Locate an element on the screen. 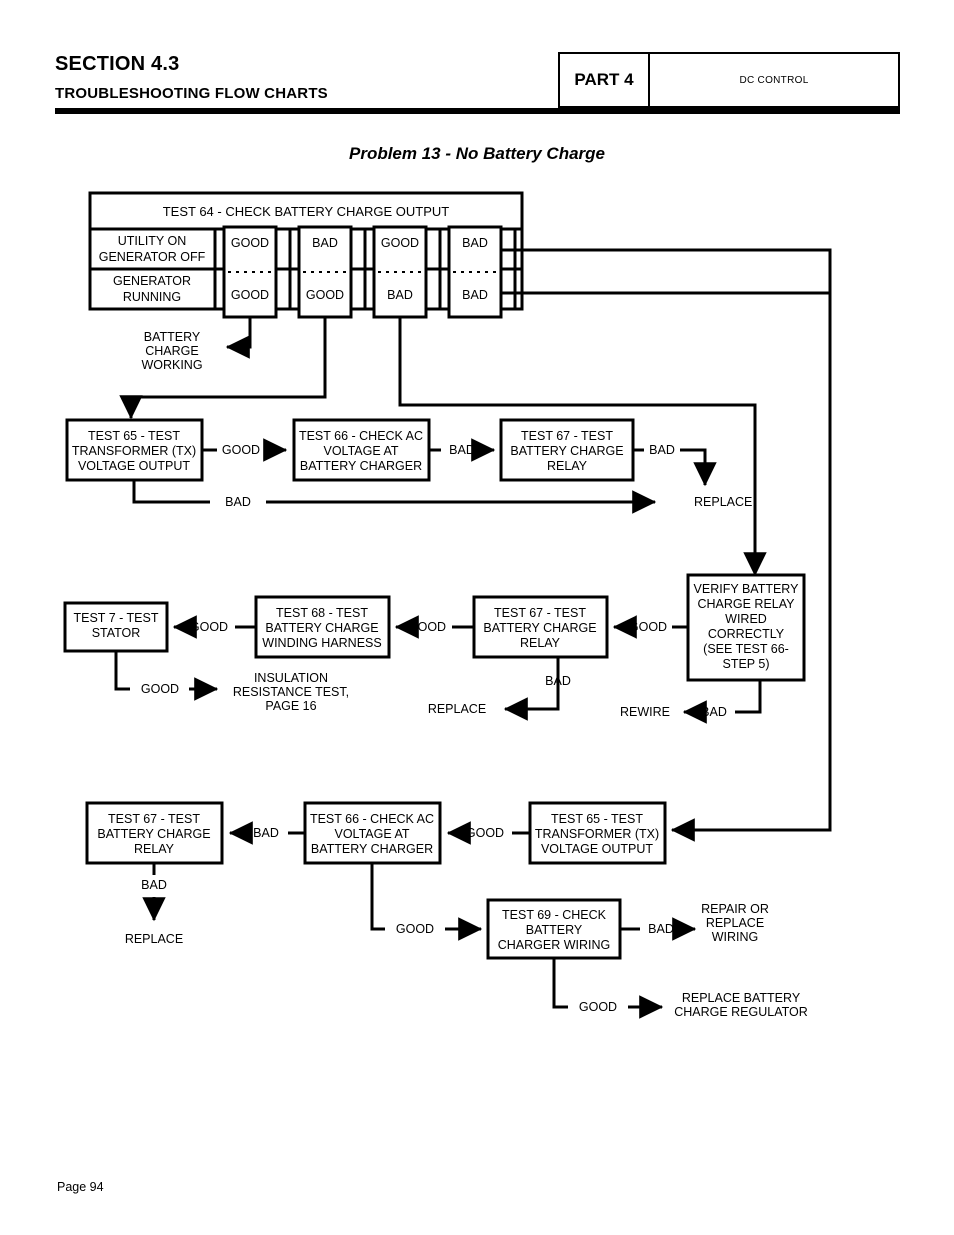 Image resolution: width=954 pixels, height=1235 pixels. svg-text: WIRED is located at coordinates (746, 619).